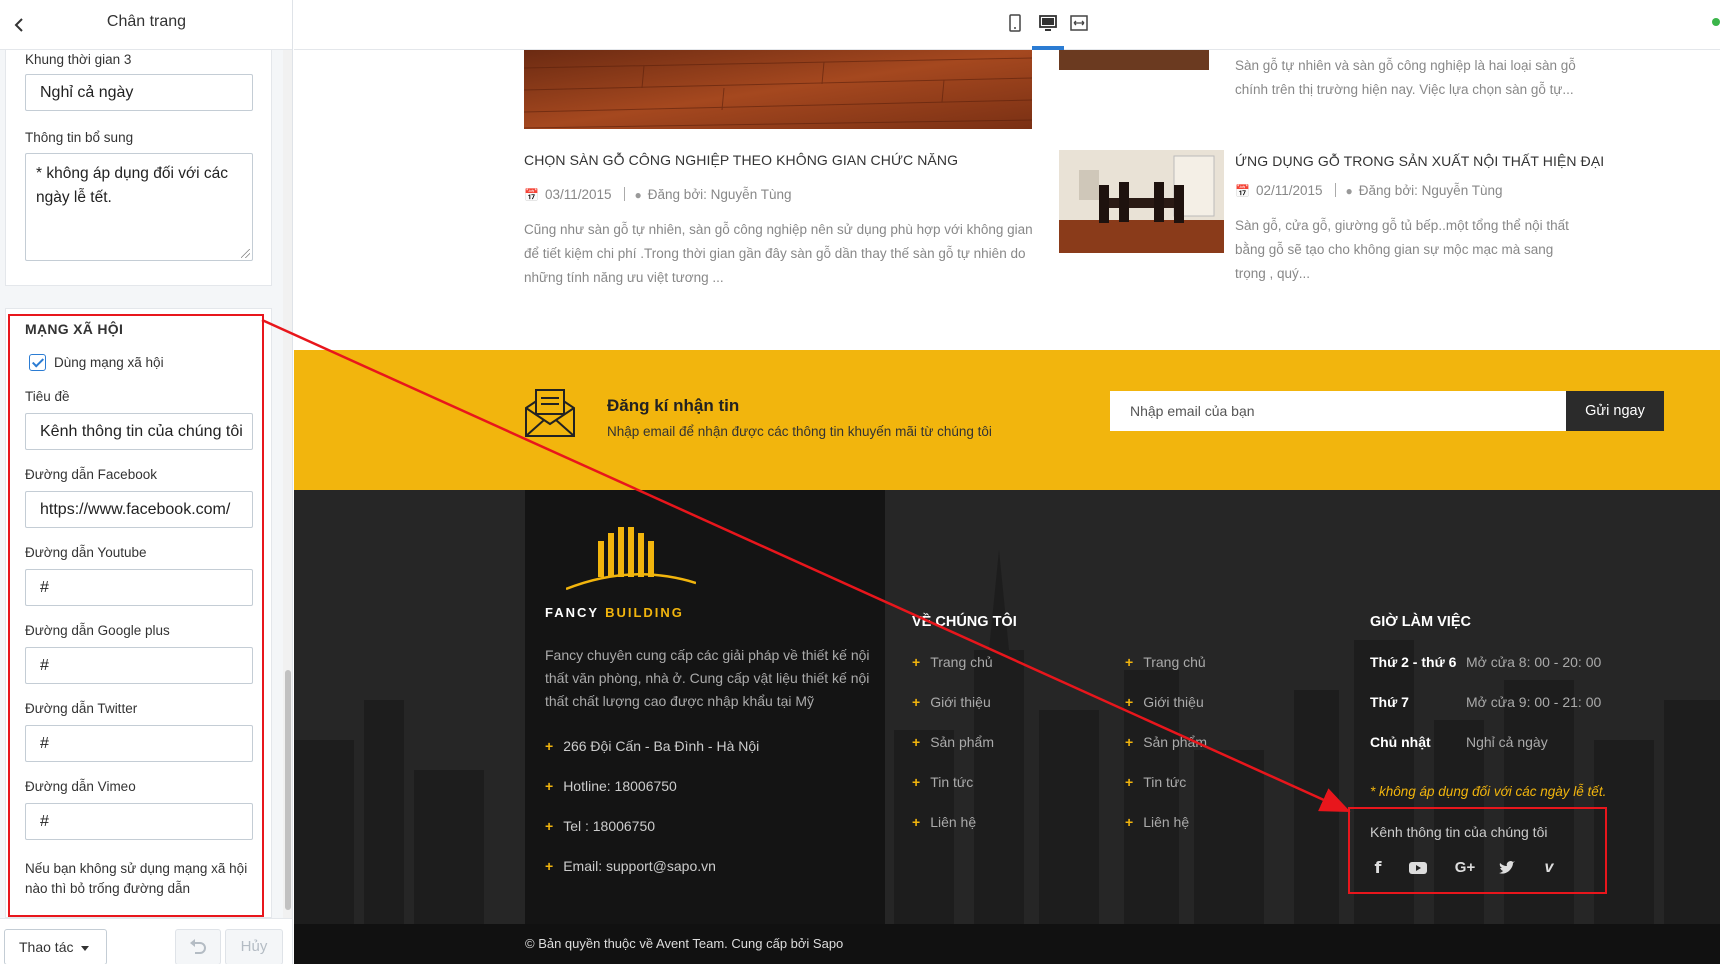 This screenshot has width=1720, height=964. Describe the element at coordinates (620, 786) in the screenshot. I see `contact-hotline-text: Hotline: 18006750` at that location.